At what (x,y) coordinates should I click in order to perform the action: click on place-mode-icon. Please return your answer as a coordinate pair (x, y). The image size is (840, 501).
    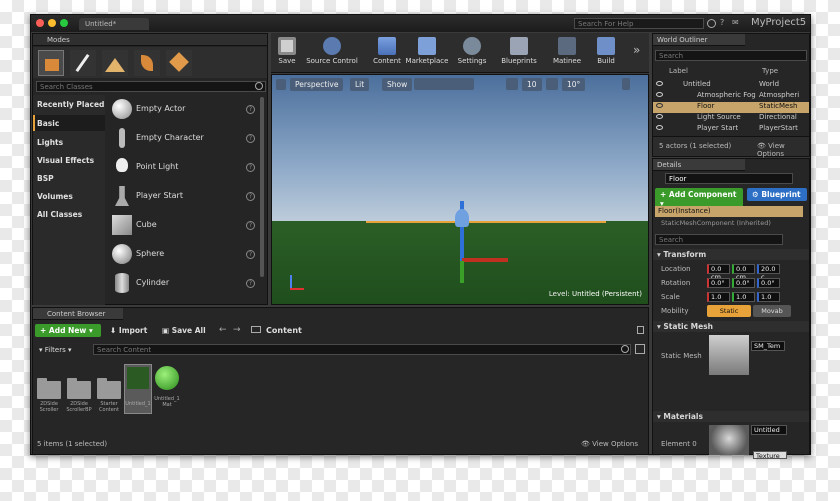
    Looking at the image, I should click on (51, 63).